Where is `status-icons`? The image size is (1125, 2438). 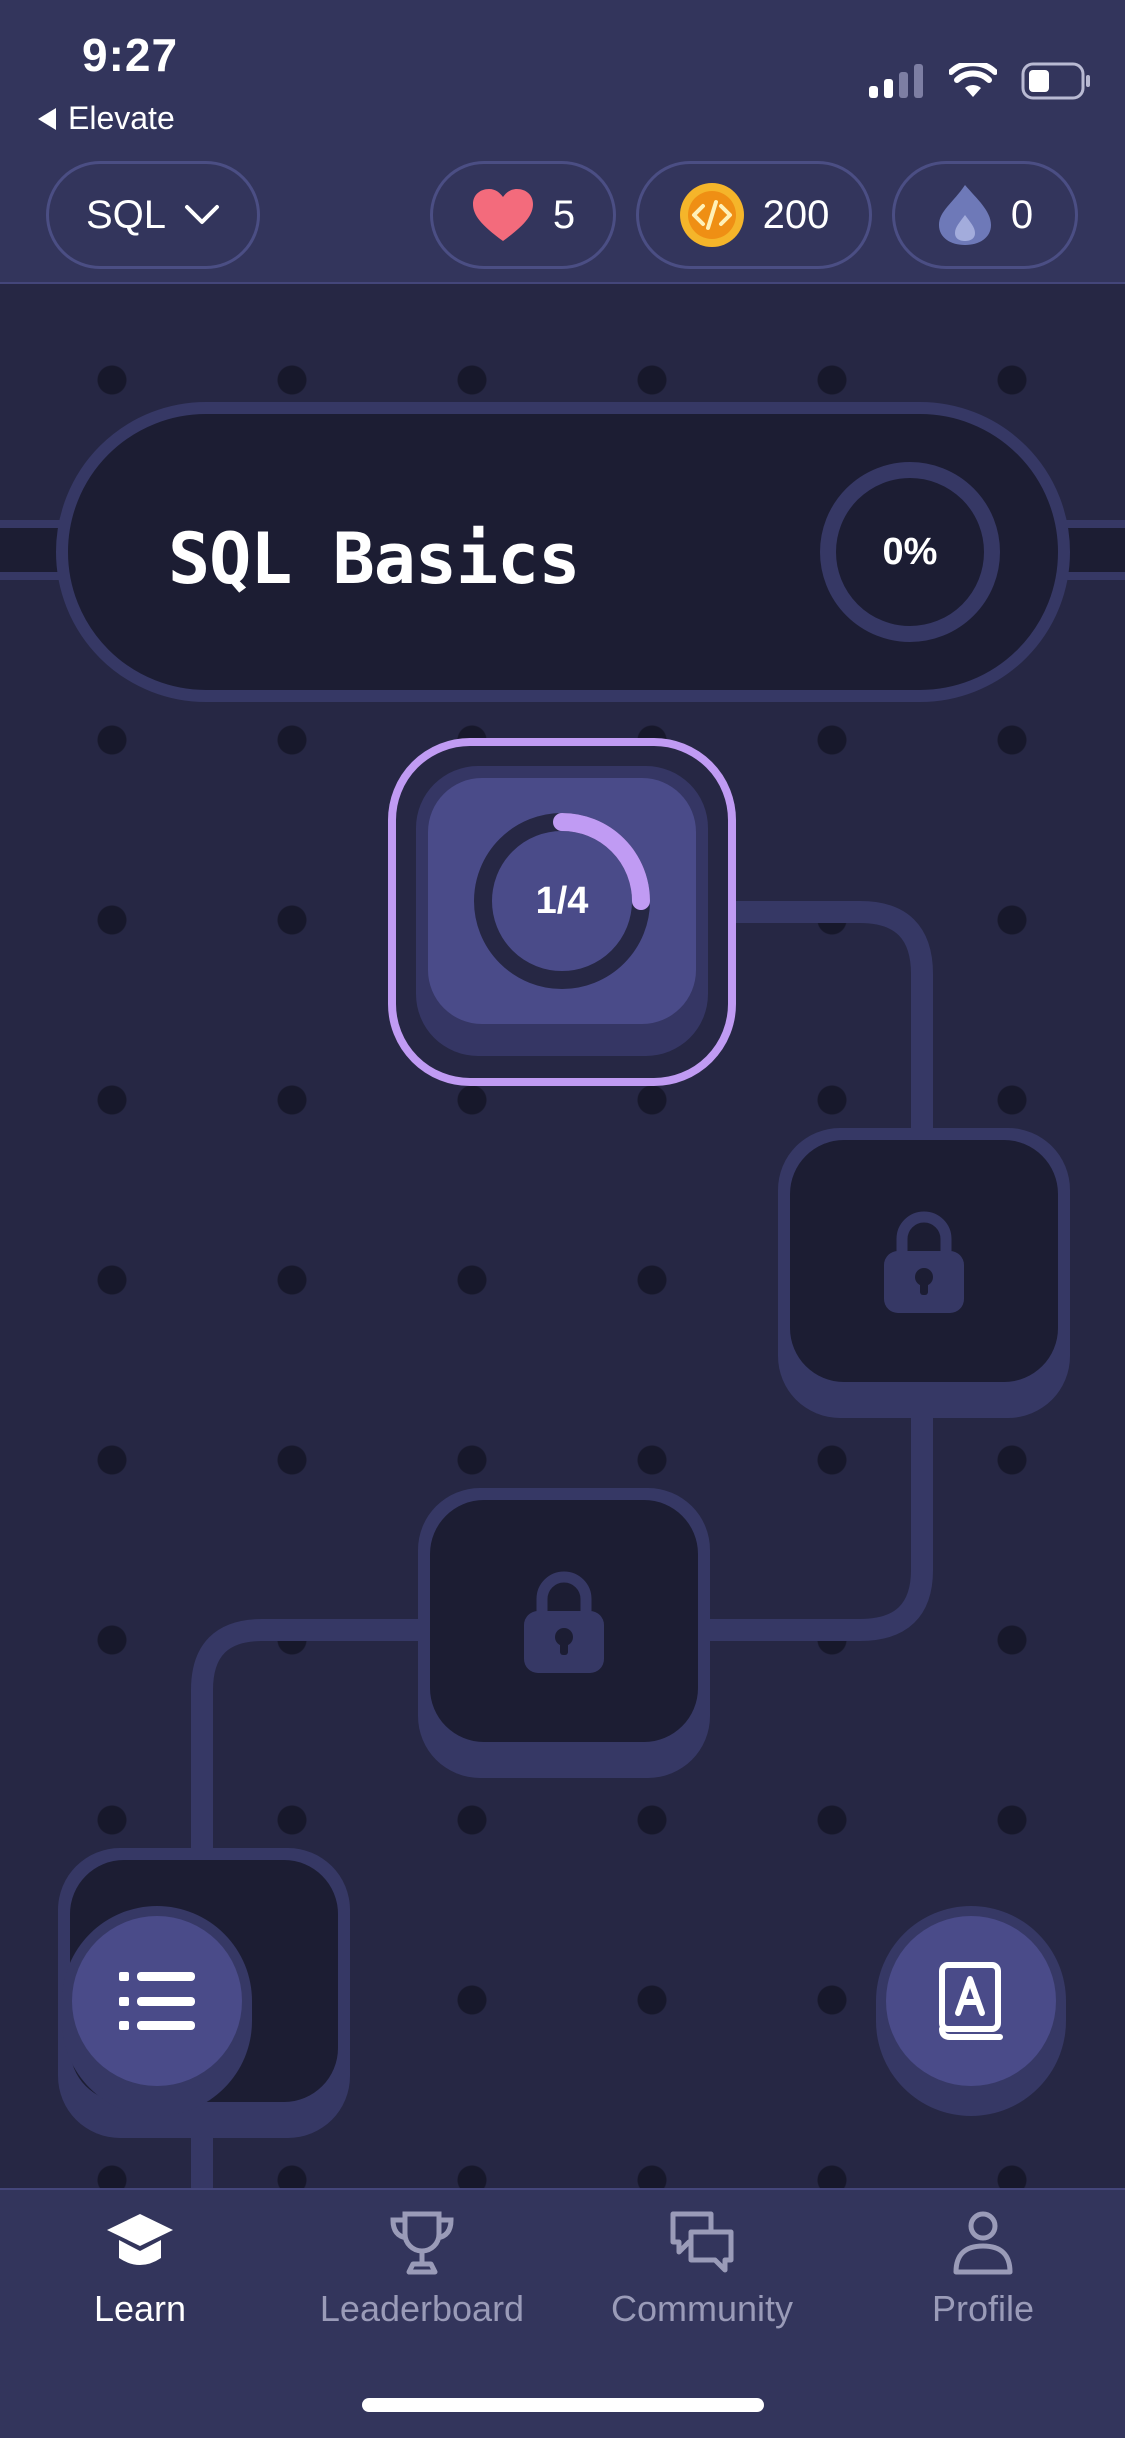
status-icons is located at coordinates (980, 81).